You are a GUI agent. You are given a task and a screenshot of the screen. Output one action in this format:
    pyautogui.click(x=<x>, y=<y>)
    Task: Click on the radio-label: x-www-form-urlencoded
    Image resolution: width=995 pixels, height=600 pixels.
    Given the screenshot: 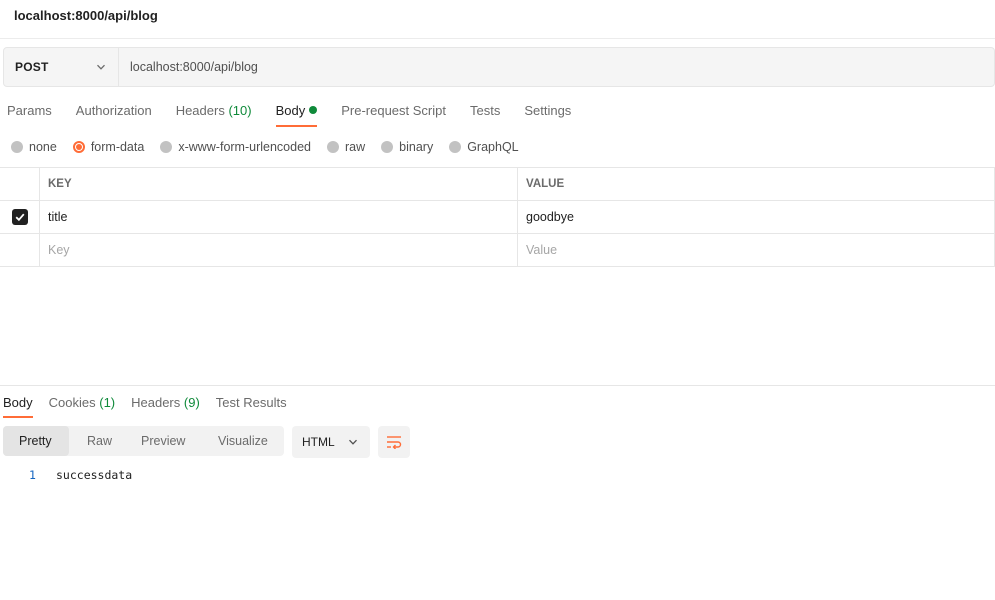 What is the action you would take?
    pyautogui.click(x=244, y=147)
    